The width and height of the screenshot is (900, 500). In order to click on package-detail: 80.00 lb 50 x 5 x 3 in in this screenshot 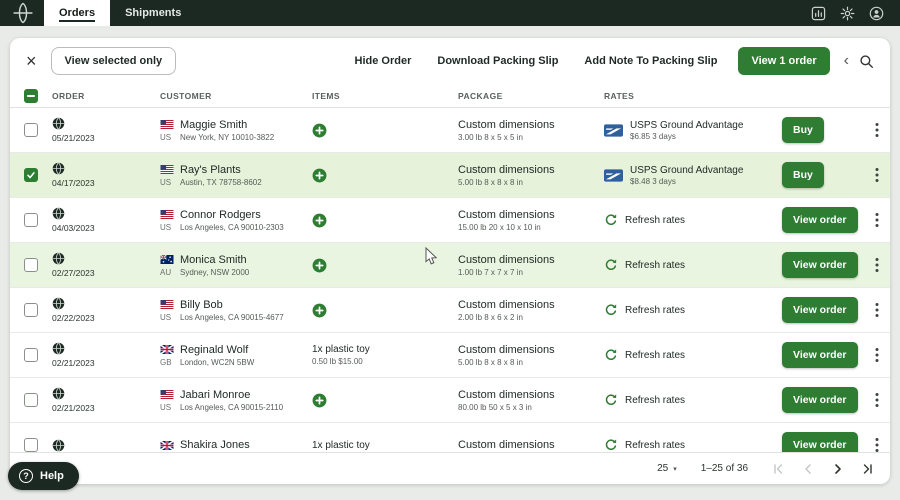, I will do `click(495, 407)`.